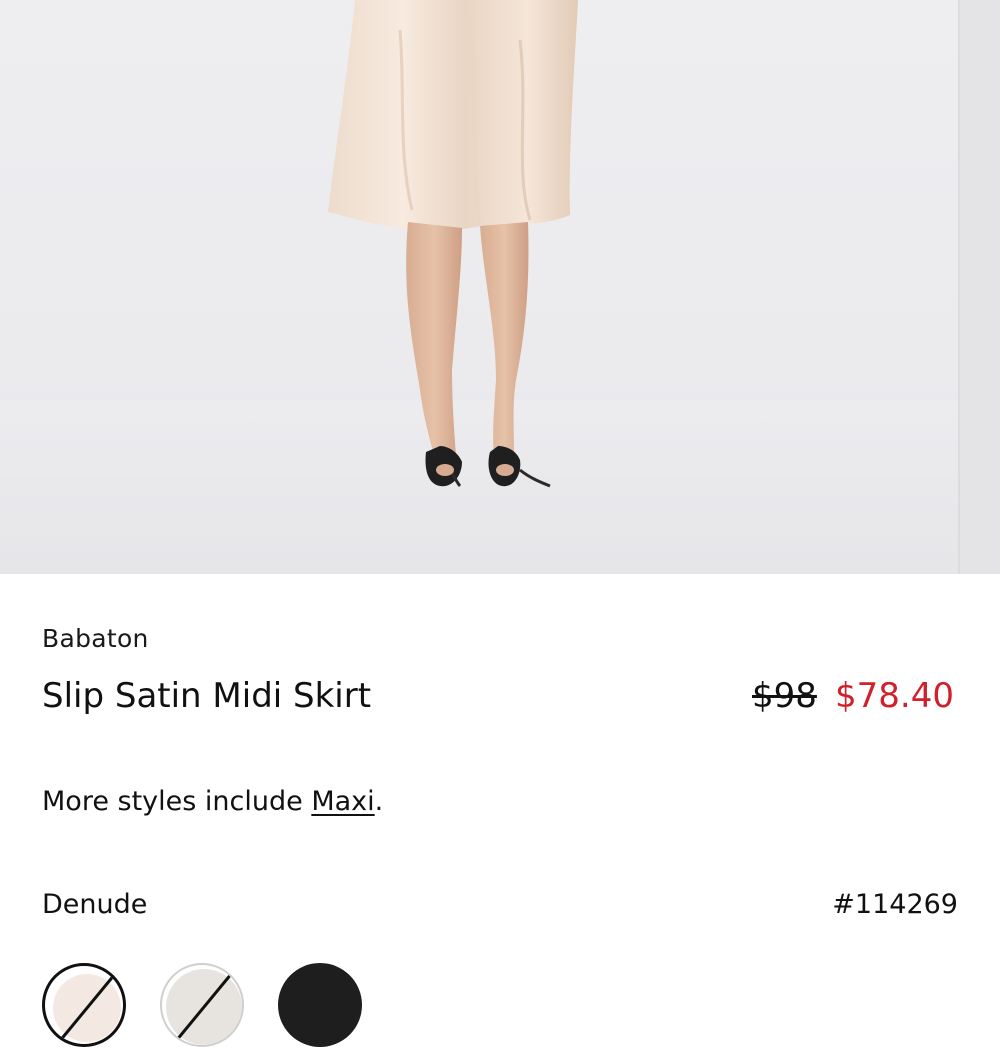 The image size is (1000, 1047). I want to click on product-title: Slip Satin Midi Skirt, so click(207, 696).